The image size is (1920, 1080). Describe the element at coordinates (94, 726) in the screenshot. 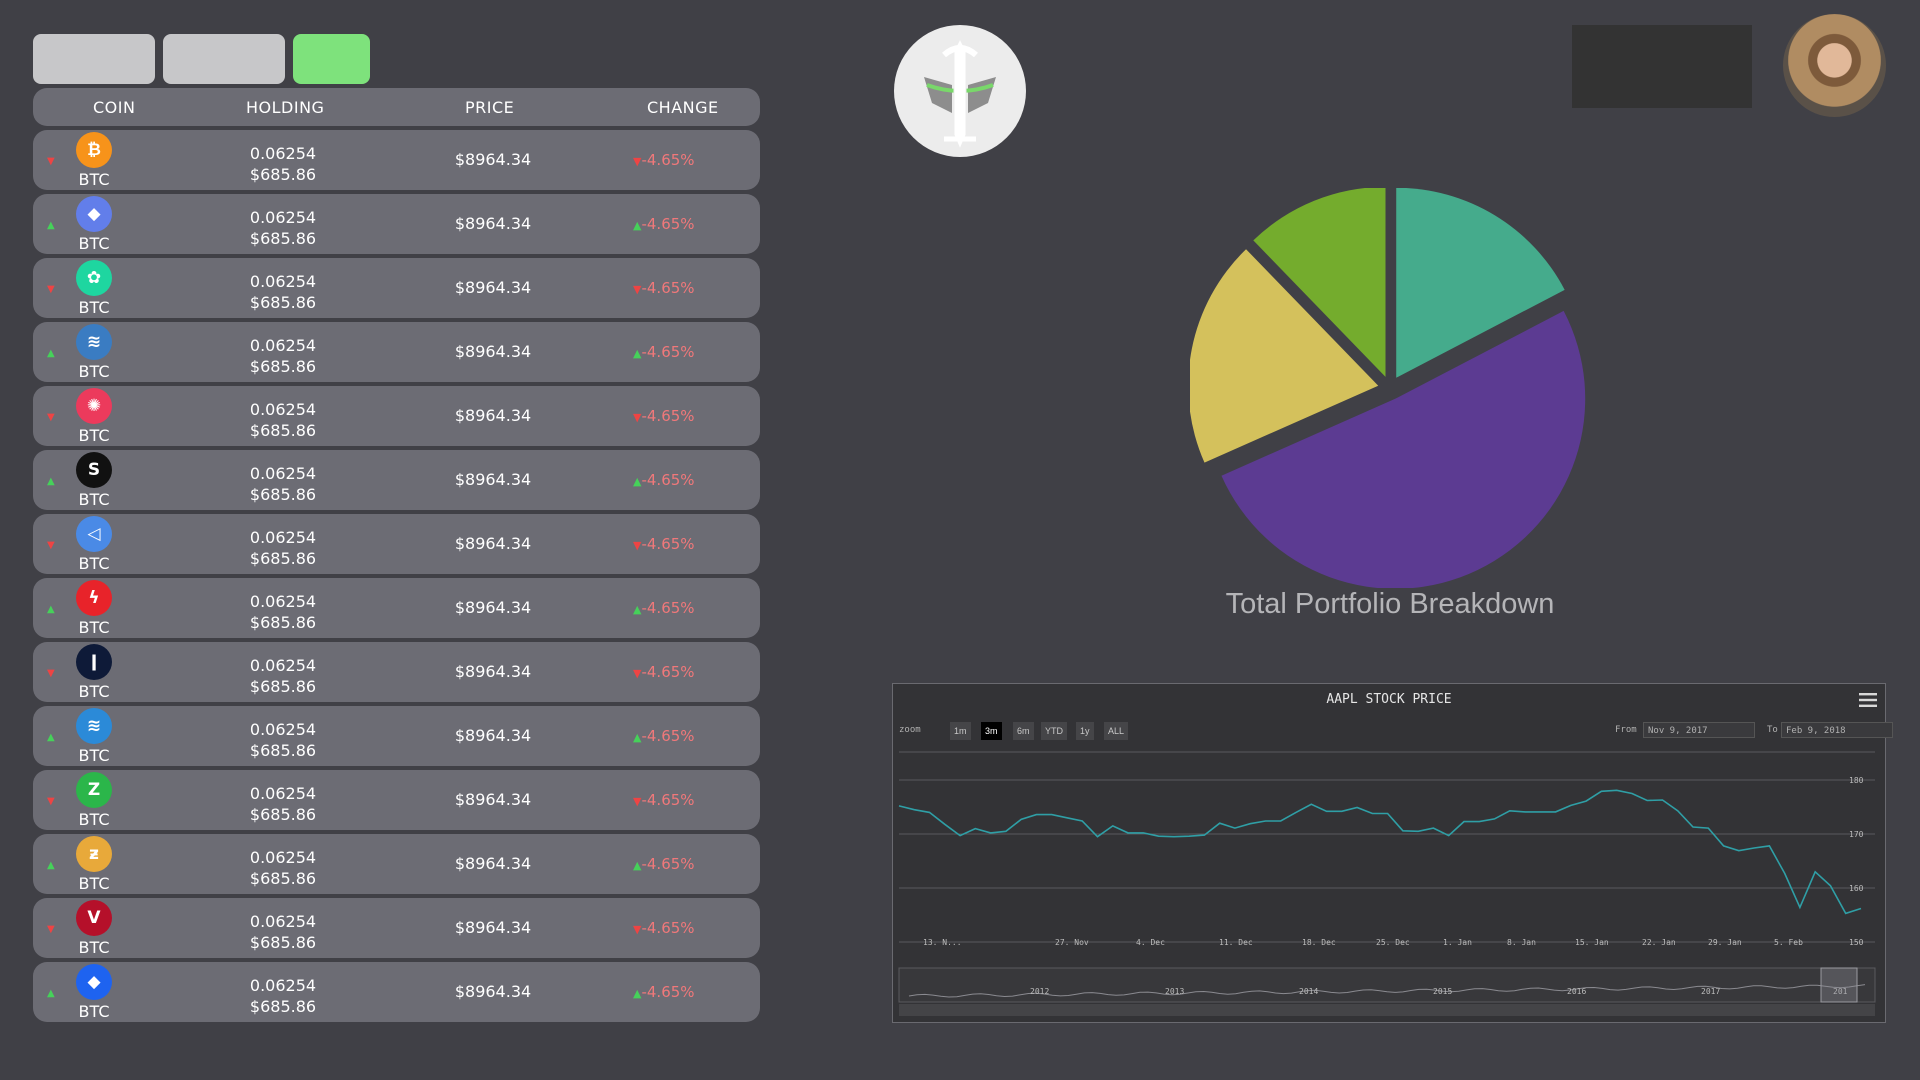

I see `steem-icon: ≋` at that location.